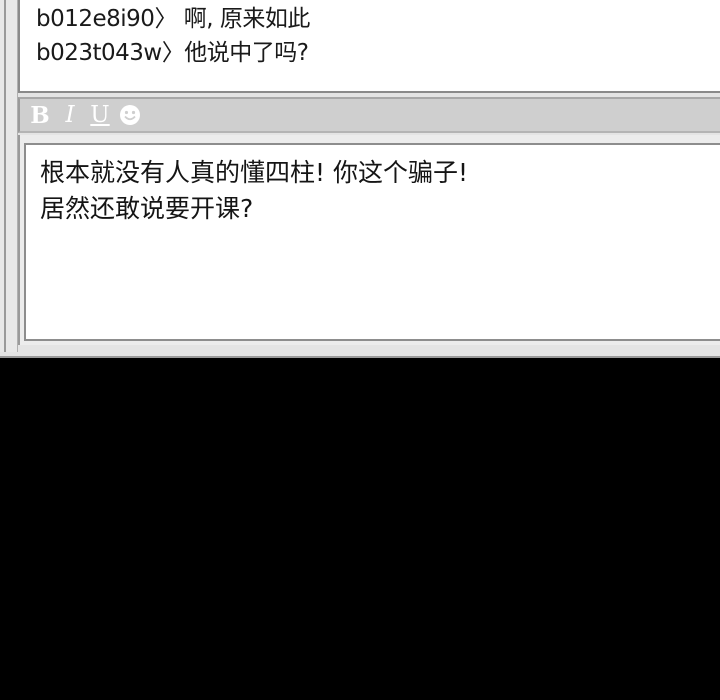 The image size is (720, 700). I want to click on window-frame, so click(9, 176).